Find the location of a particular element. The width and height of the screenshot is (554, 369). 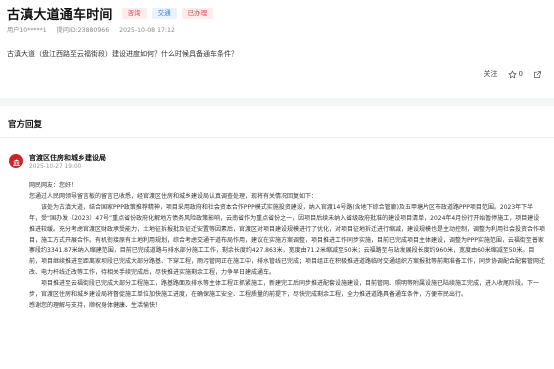

reply-date: 2025-10-27 19:00 is located at coordinates (55, 167).